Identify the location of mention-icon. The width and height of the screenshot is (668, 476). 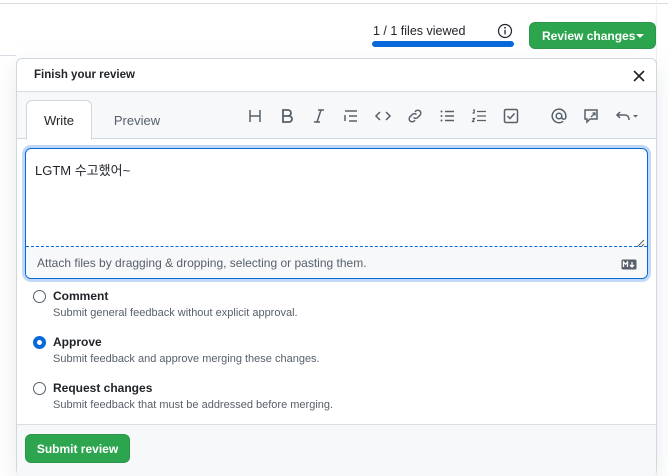
(559, 116).